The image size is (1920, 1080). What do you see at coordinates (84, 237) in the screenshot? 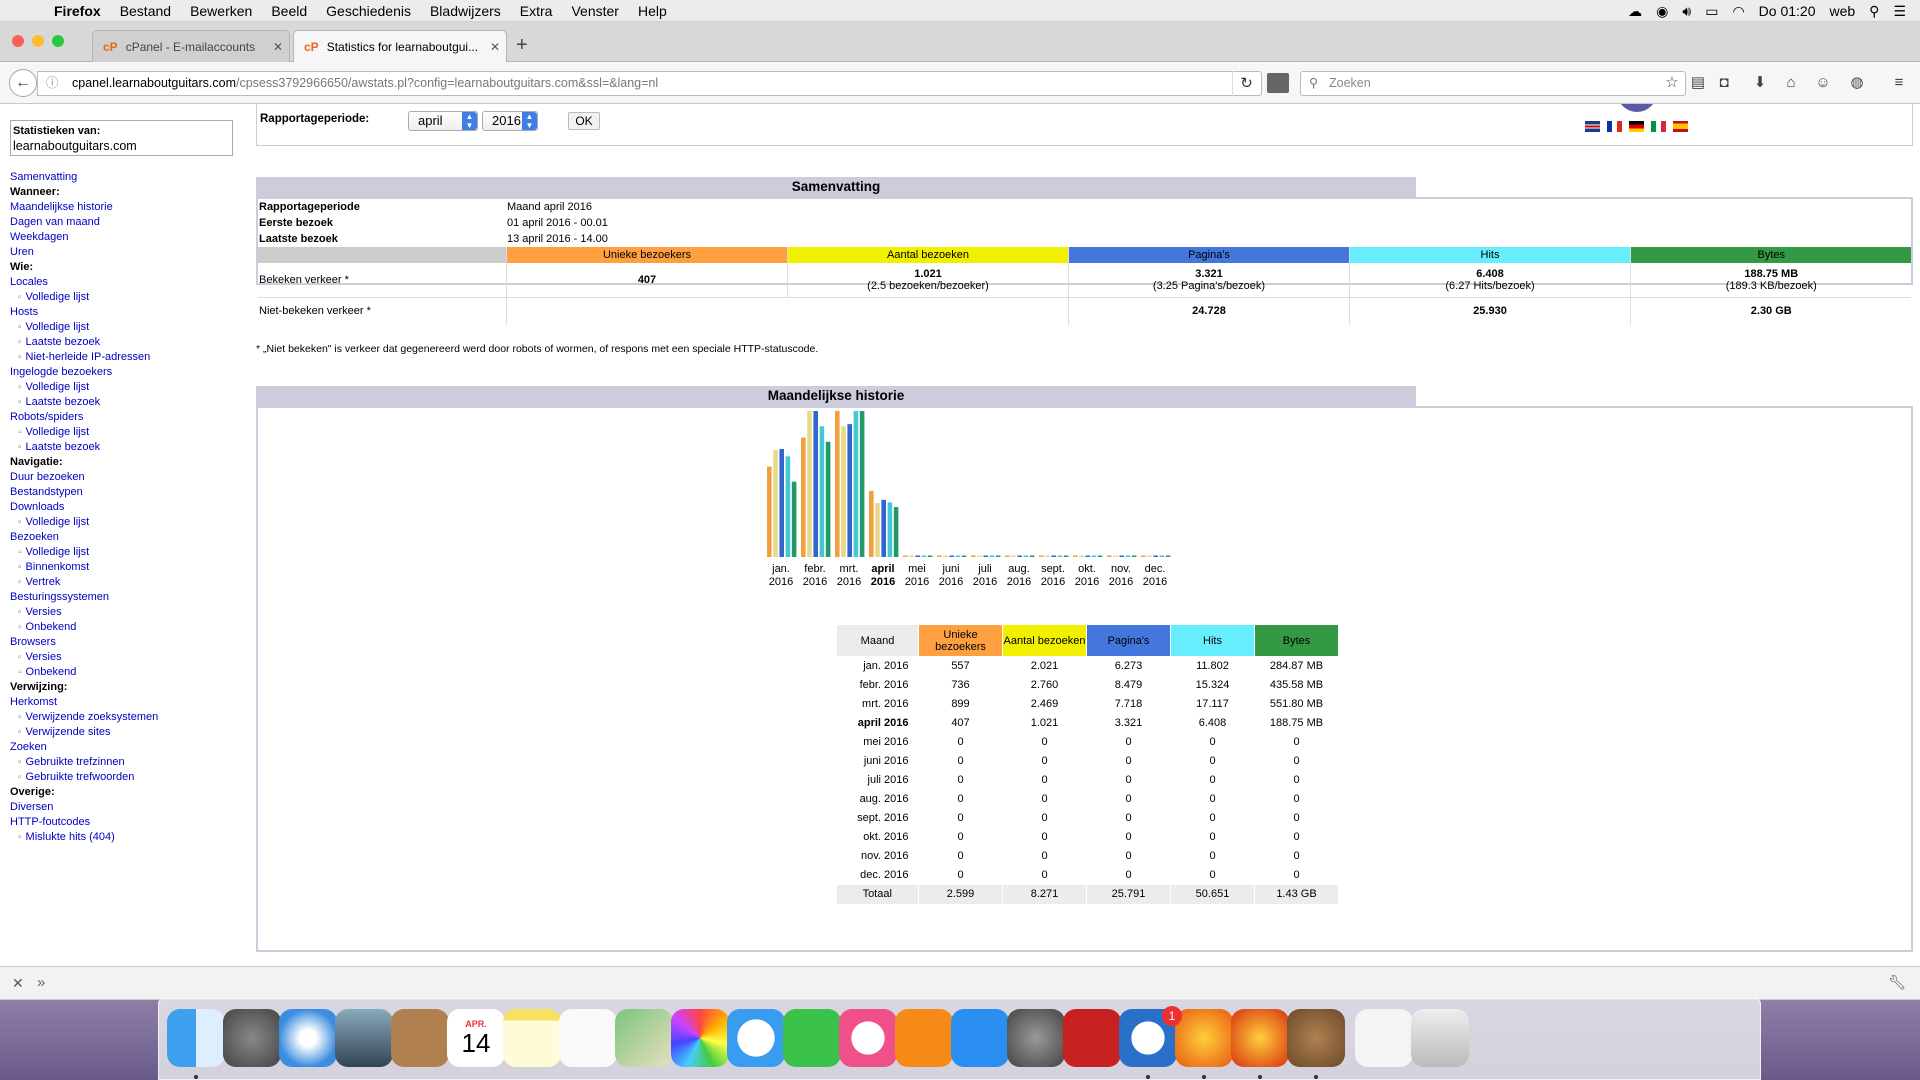
I see `sidebar-link: Weekdagen` at bounding box center [84, 237].